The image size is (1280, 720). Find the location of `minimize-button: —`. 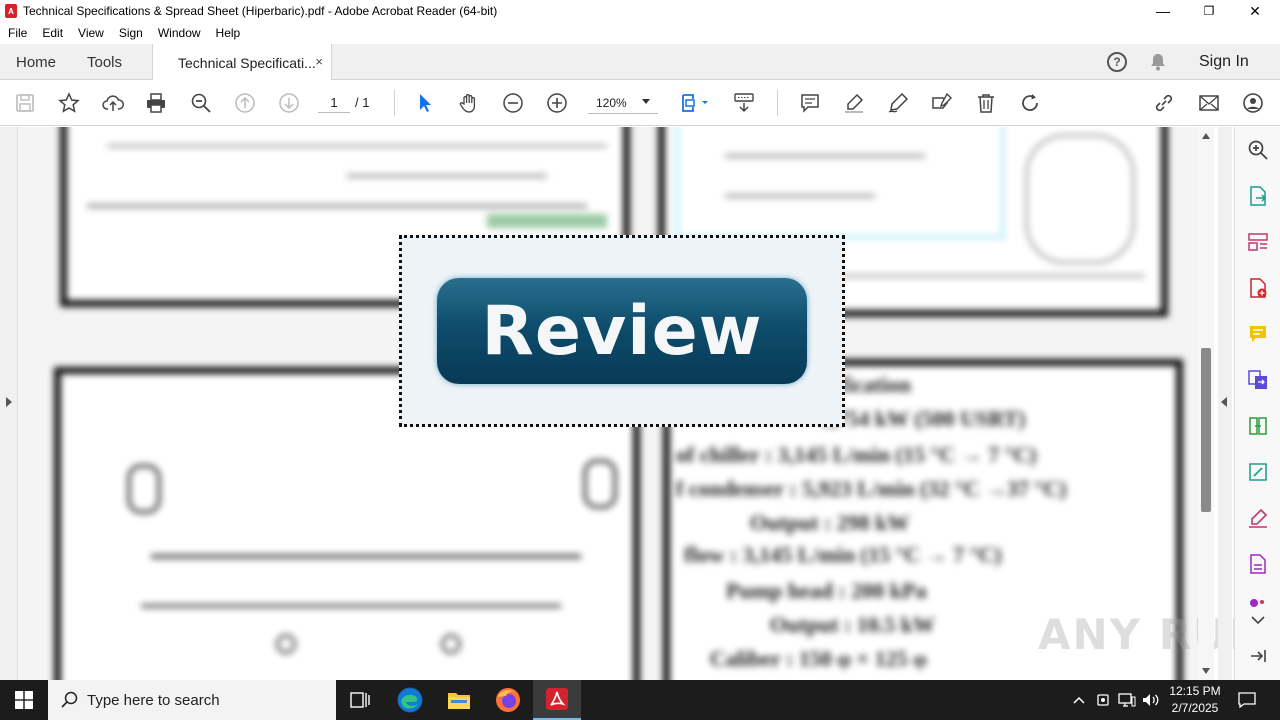

minimize-button: — is located at coordinates (1163, 11).